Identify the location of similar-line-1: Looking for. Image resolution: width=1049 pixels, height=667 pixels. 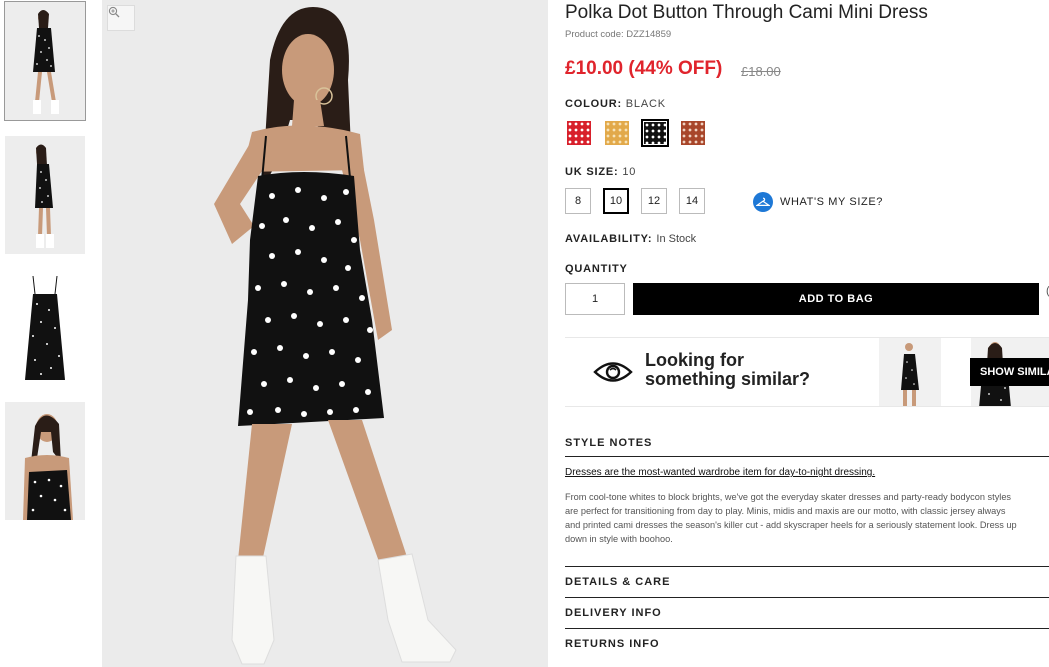
(694, 360).